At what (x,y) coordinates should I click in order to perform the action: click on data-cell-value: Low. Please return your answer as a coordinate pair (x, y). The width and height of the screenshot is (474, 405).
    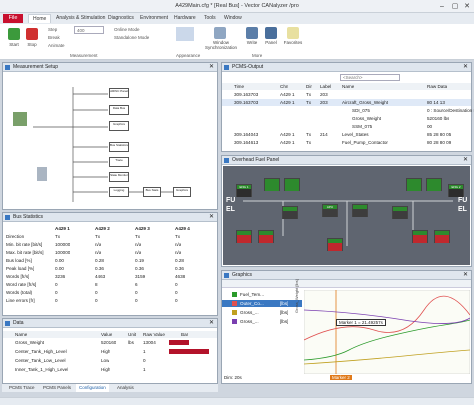
    Looking at the image, I should click on (105, 360).